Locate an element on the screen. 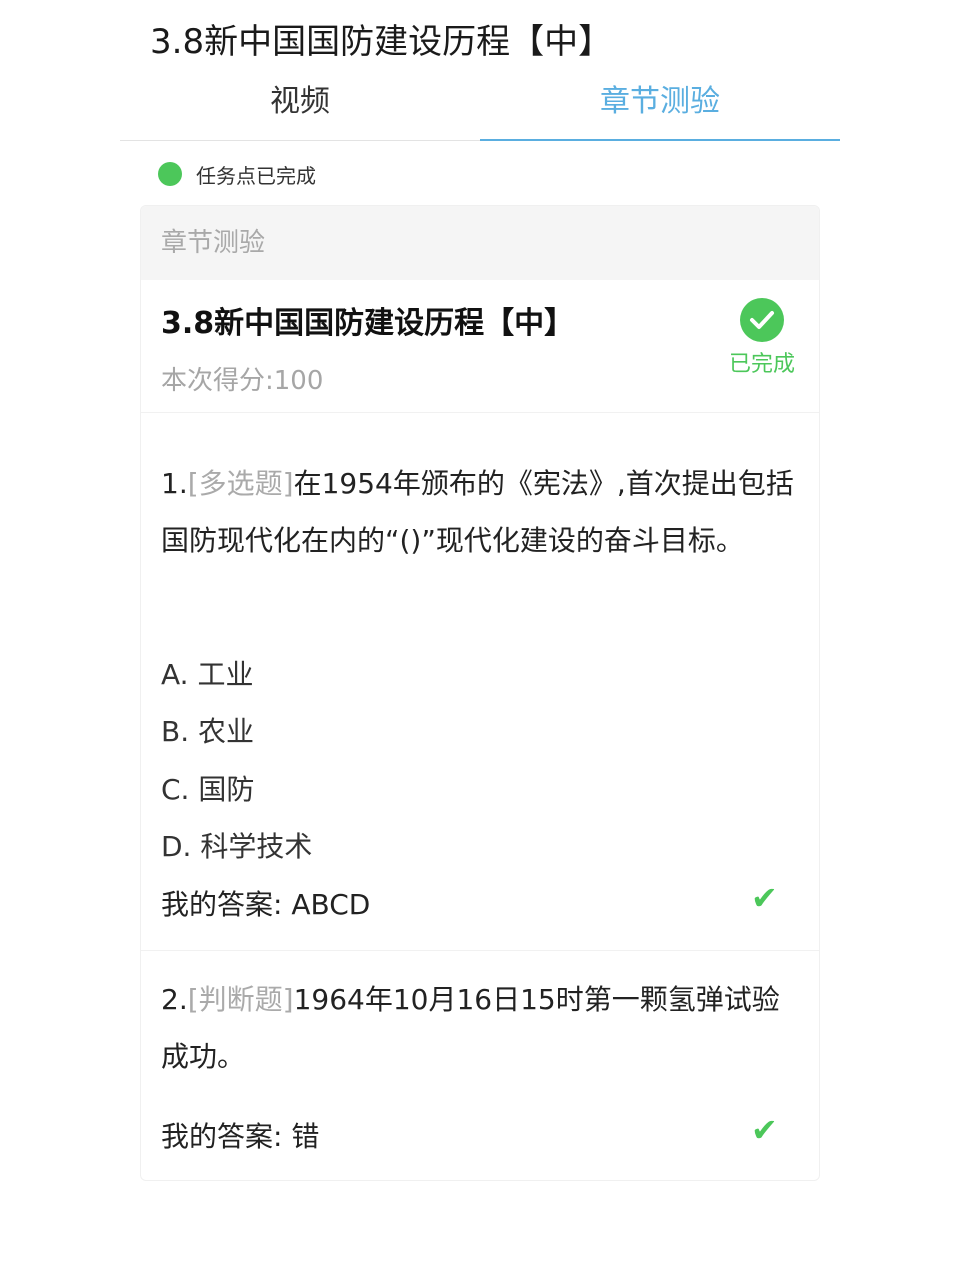  card-header: 章节测验 is located at coordinates (480, 243).